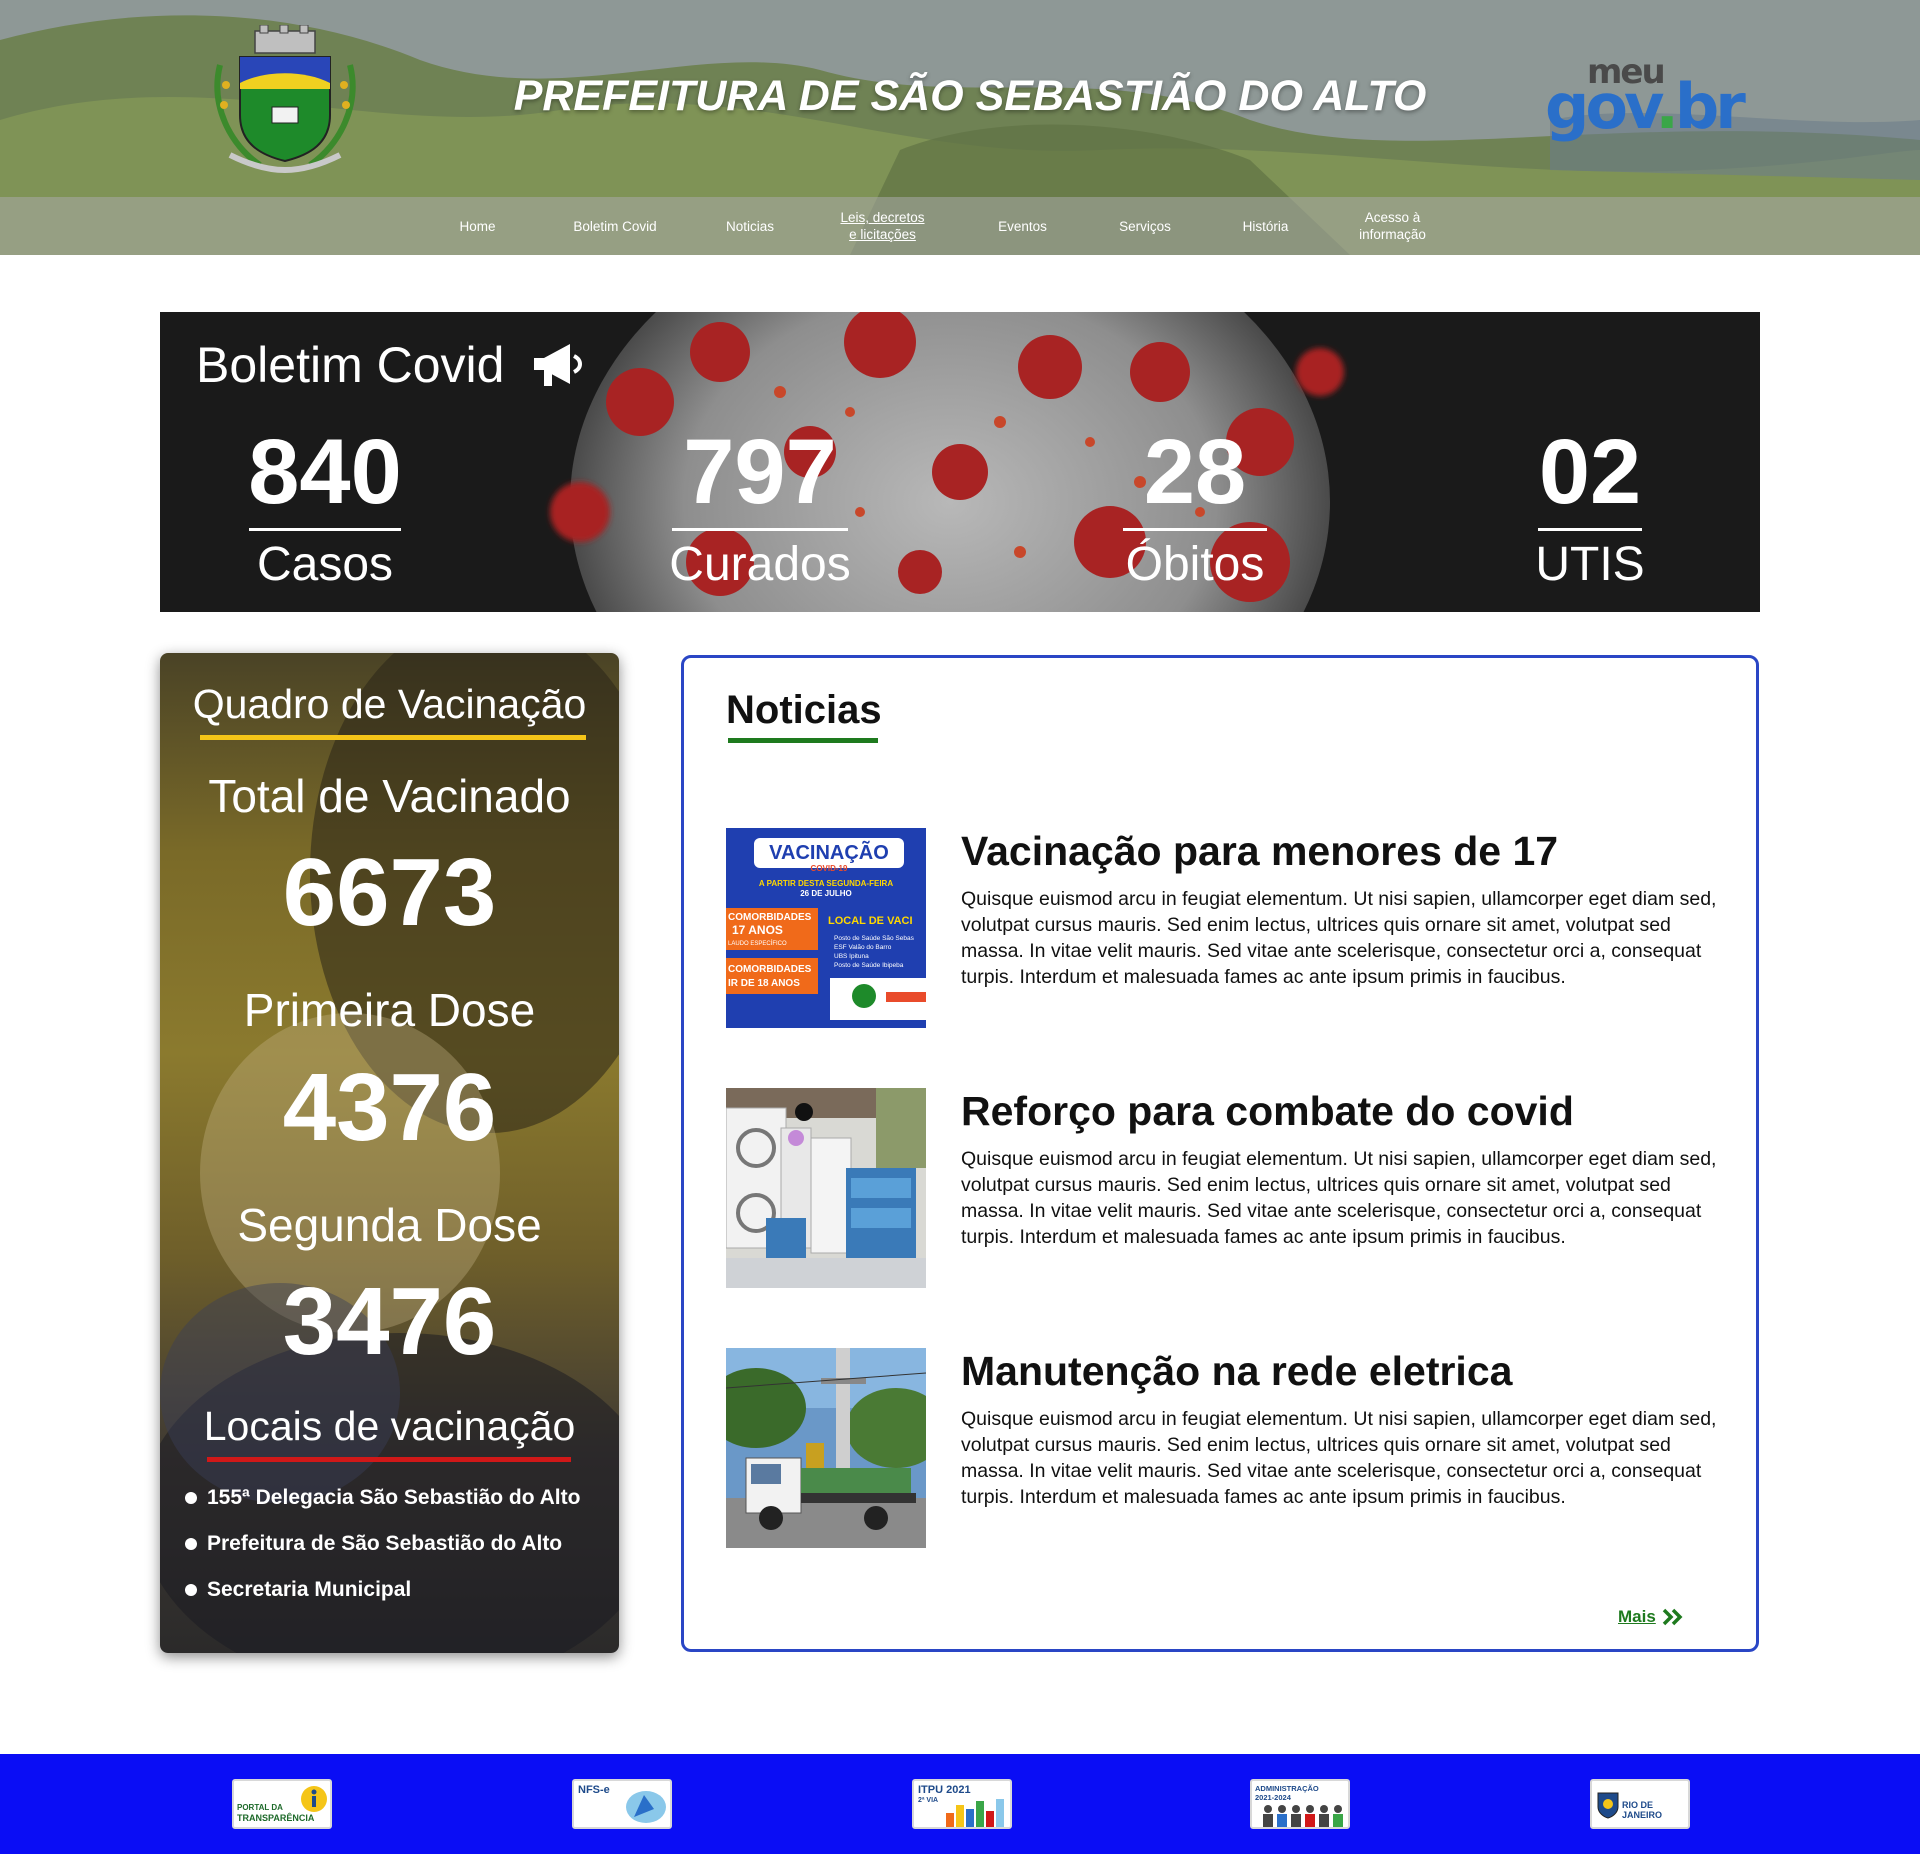 This screenshot has width=1920, height=1854. What do you see at coordinates (389, 892) in the screenshot?
I see `total-vaccinated-value: 6673` at bounding box center [389, 892].